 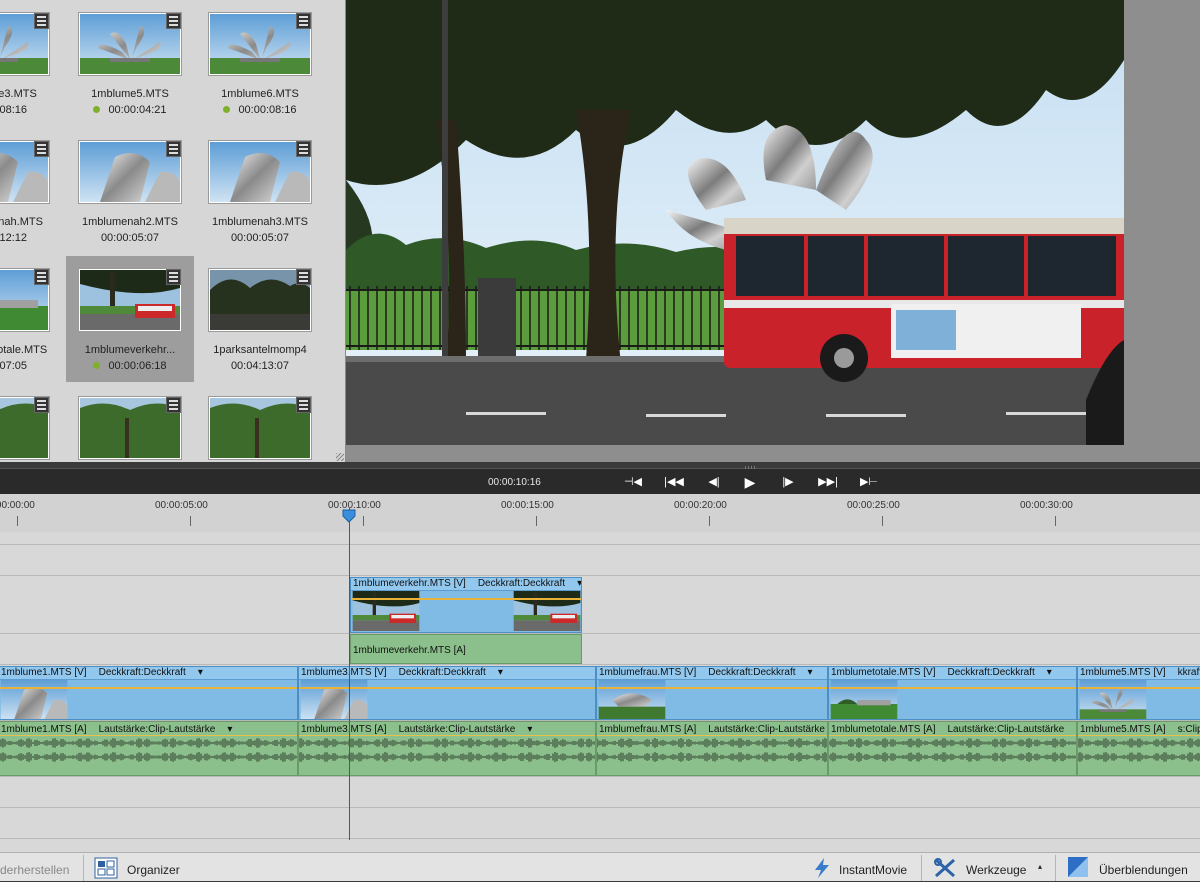 What do you see at coordinates (714, 482) in the screenshot?
I see `step-back-button: ◀|` at bounding box center [714, 482].